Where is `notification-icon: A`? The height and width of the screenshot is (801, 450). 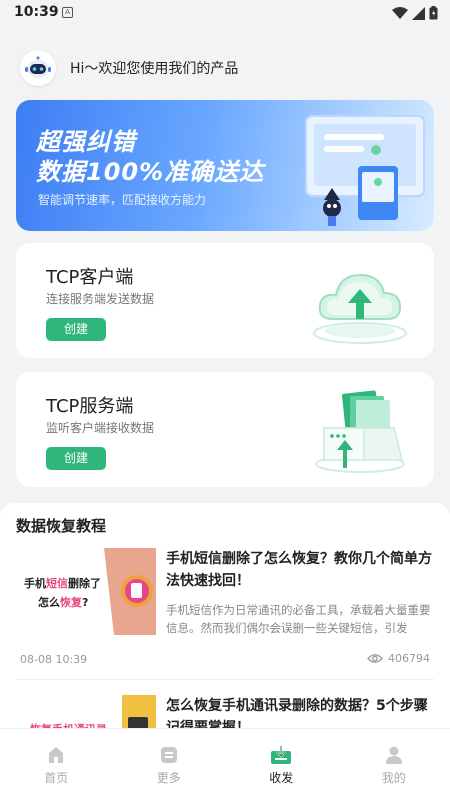 notification-icon: A is located at coordinates (67, 12).